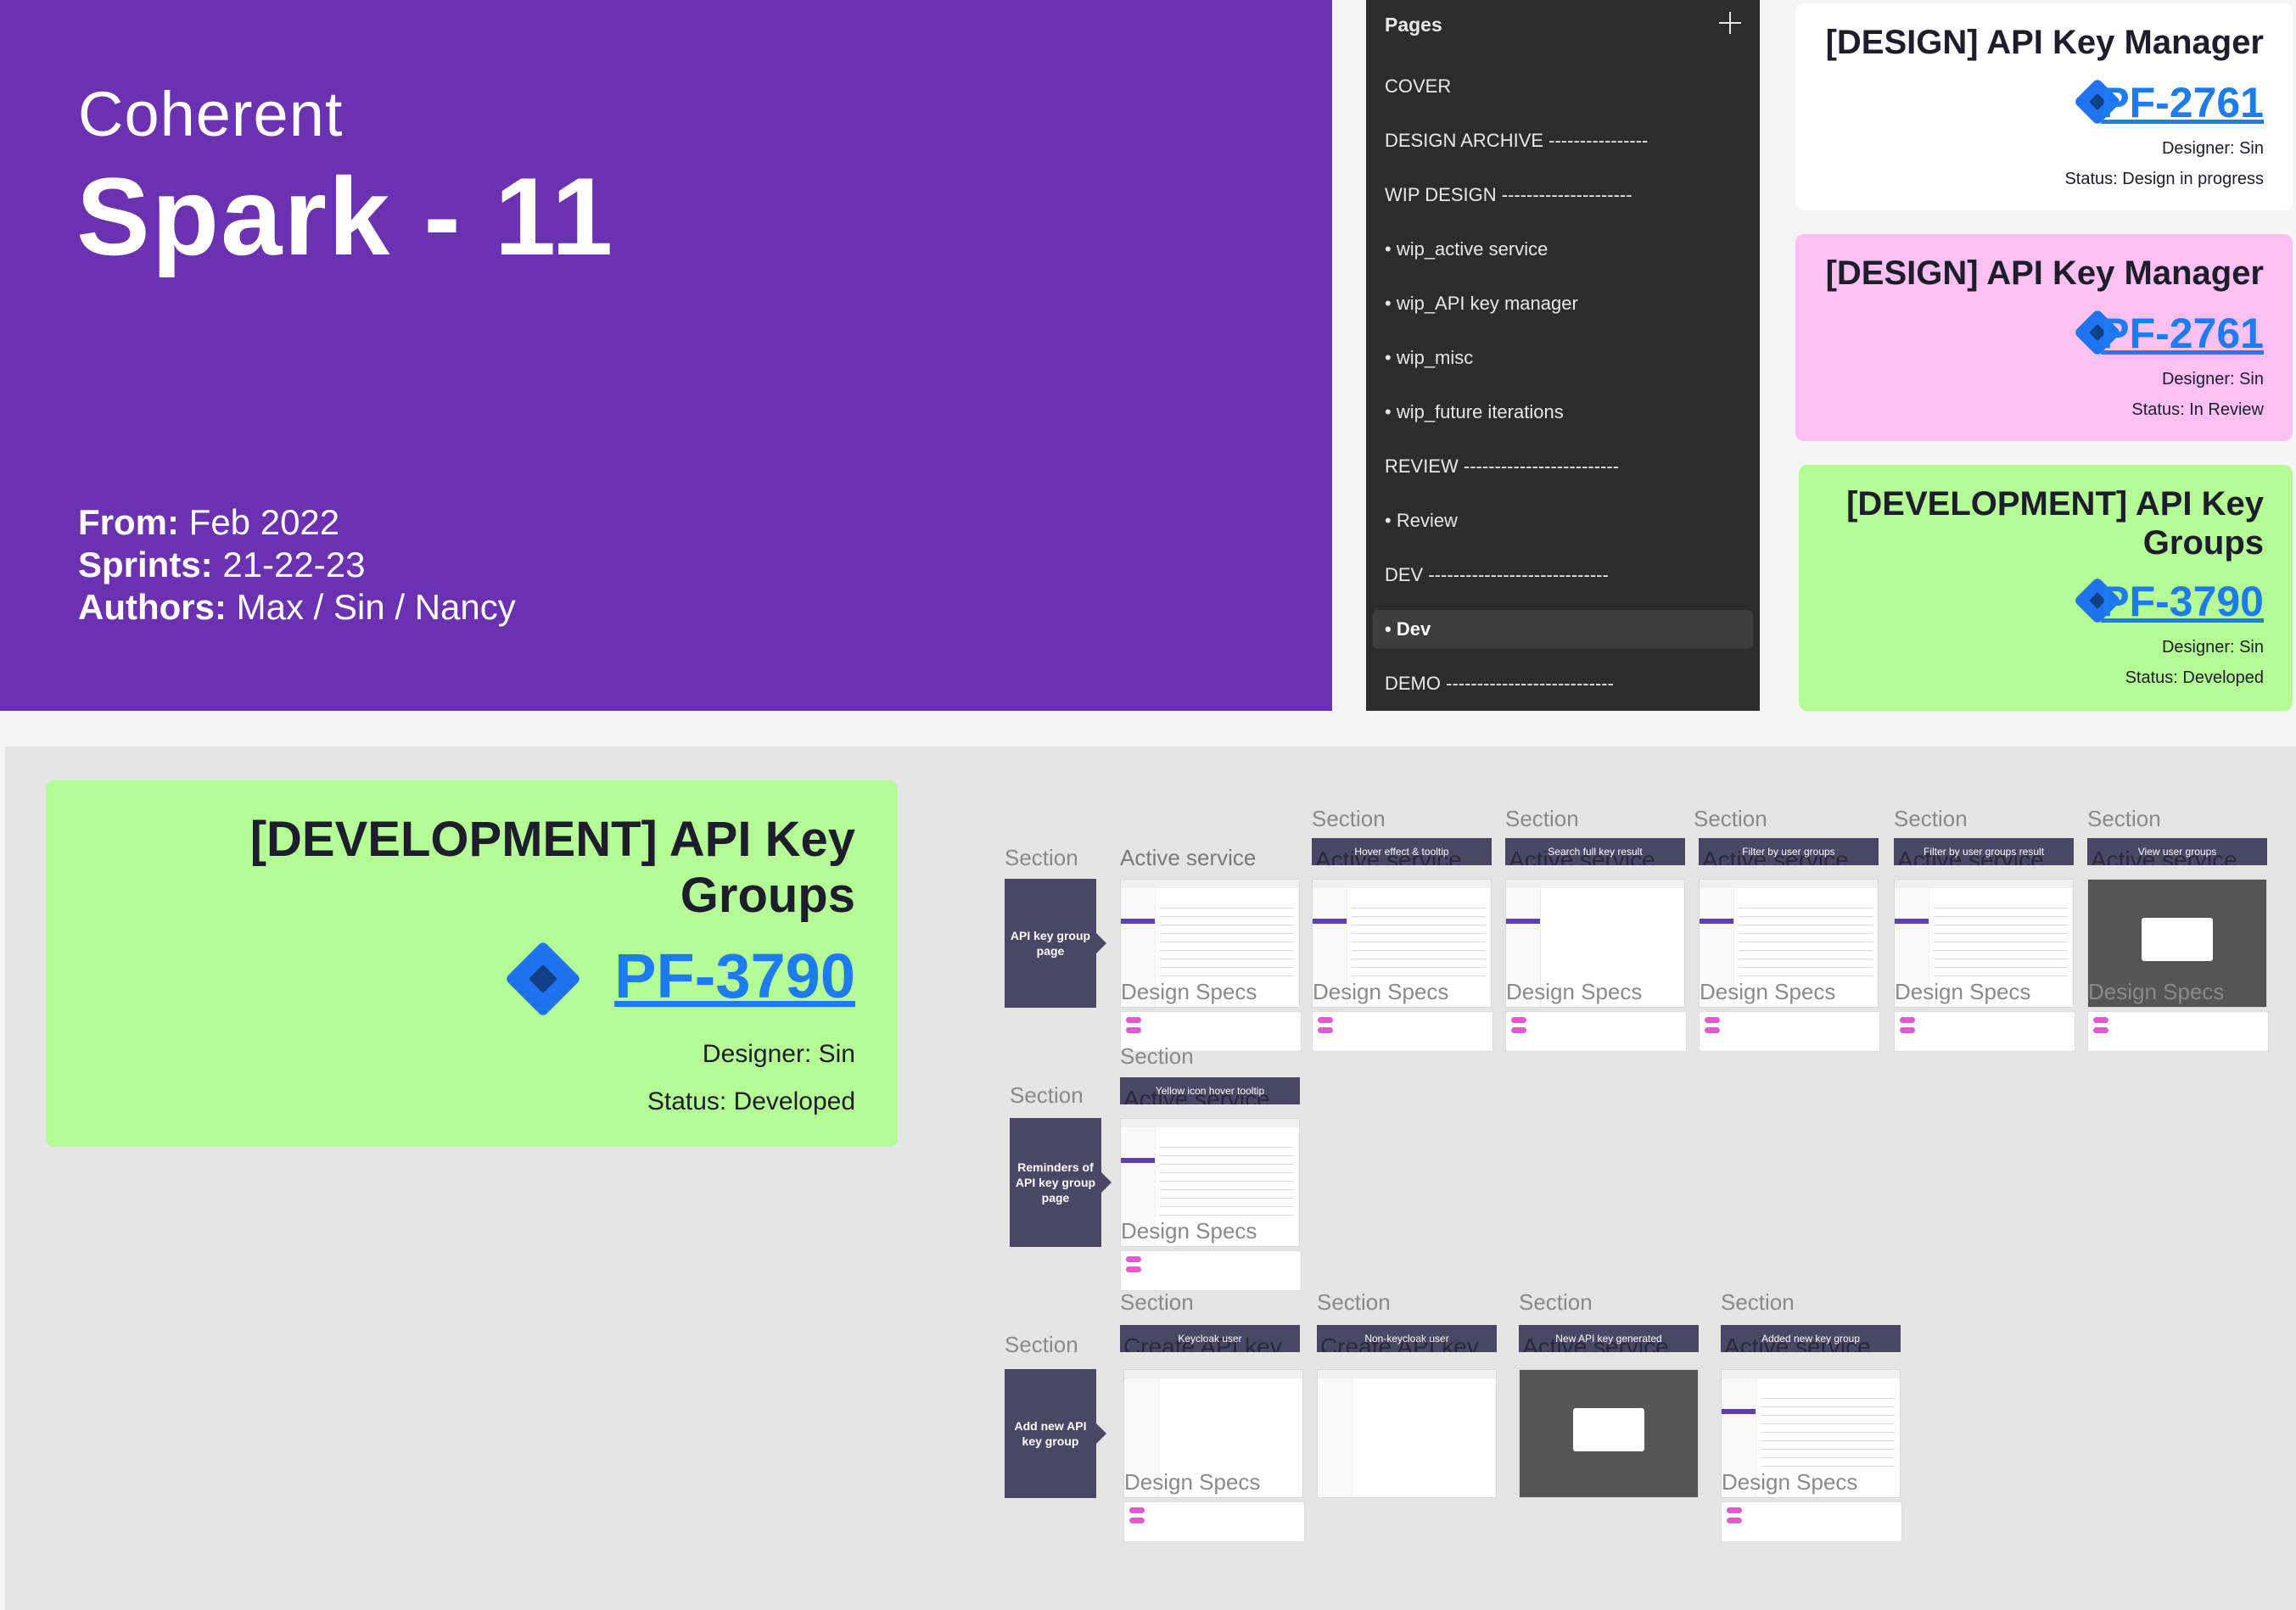  Describe the element at coordinates (1609, 1338) in the screenshot. I see `frame-header: Active service New API key generated` at that location.